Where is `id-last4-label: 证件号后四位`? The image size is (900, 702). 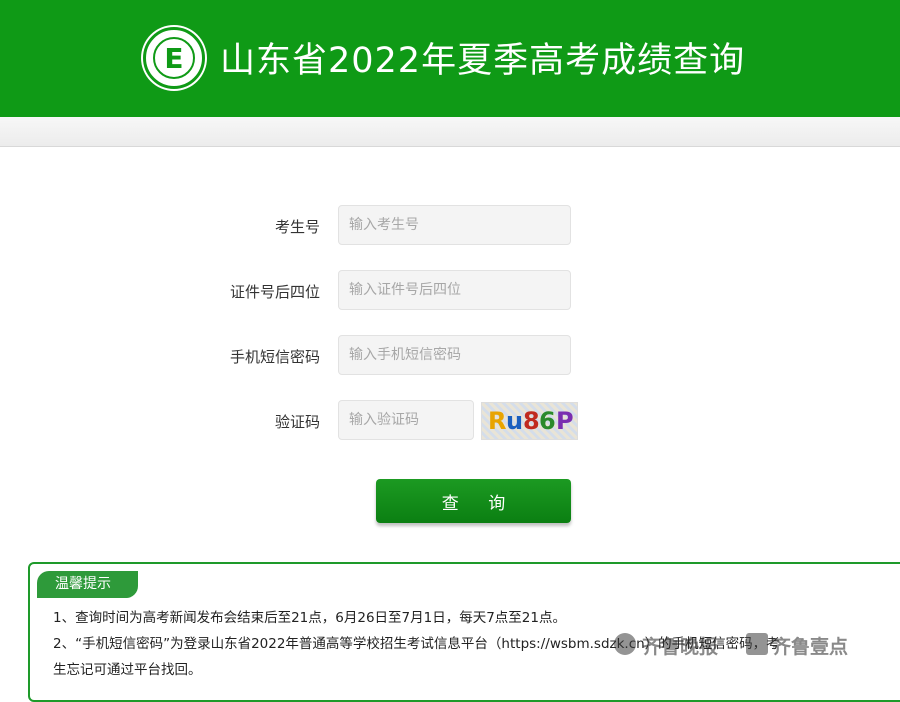 id-last4-label: 证件号后四位 is located at coordinates (274, 292).